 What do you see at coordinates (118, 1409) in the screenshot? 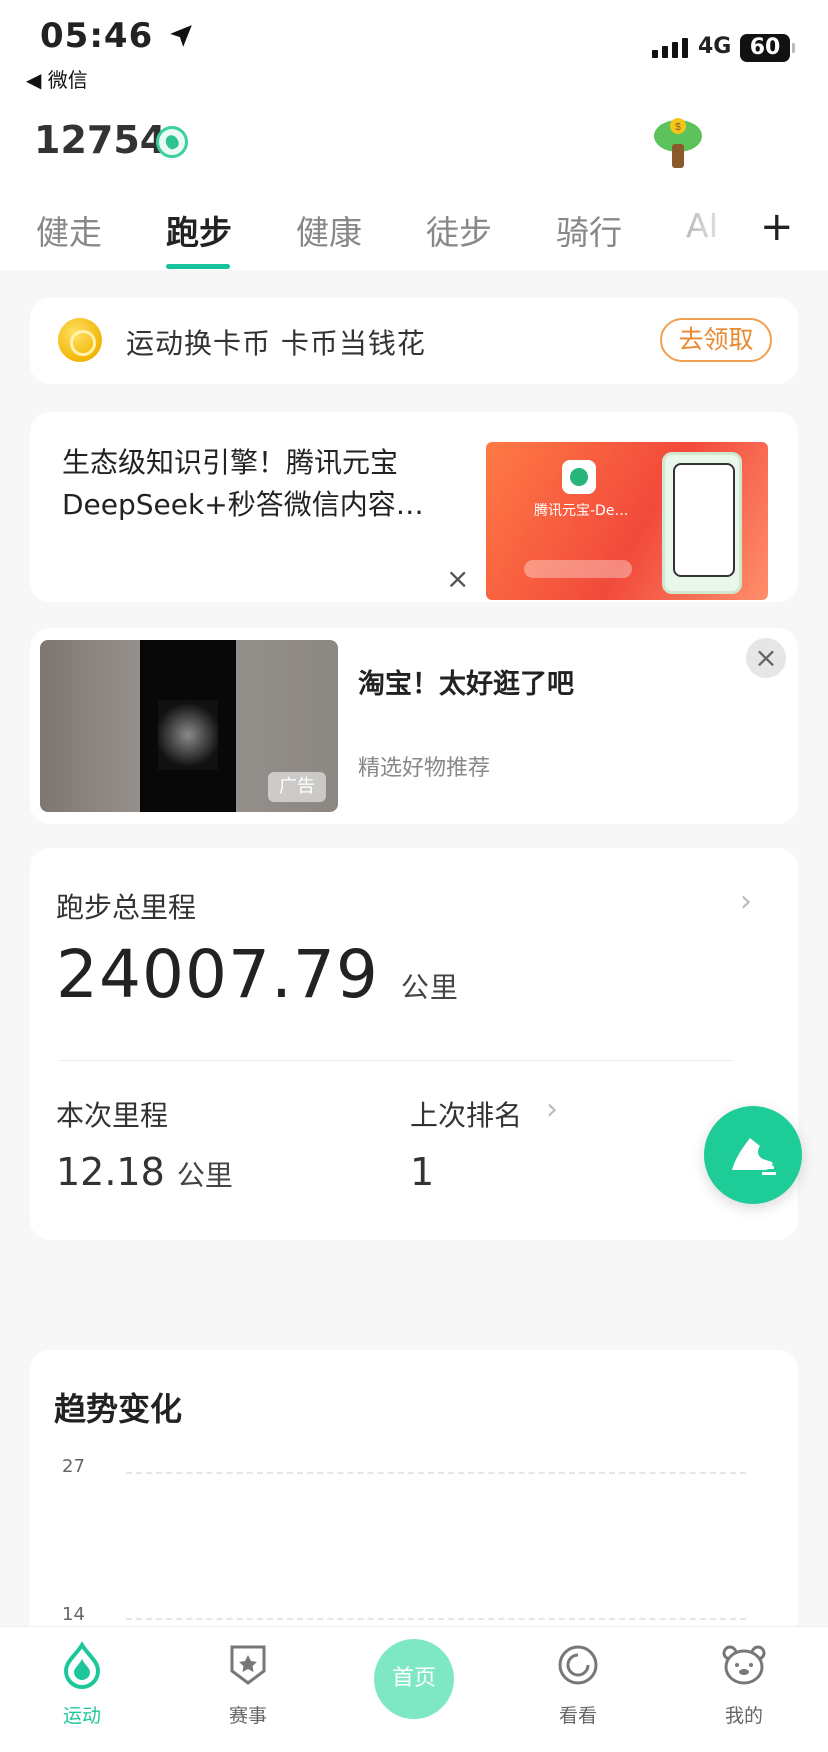
I see `trend-title: 趋势变化` at bounding box center [118, 1409].